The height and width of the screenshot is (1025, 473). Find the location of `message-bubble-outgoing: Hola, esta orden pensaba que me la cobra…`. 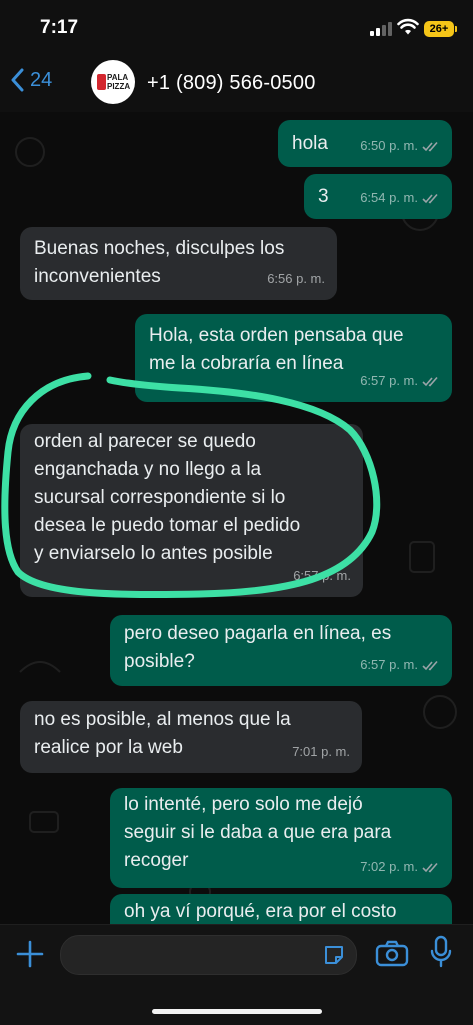

message-bubble-outgoing: Hola, esta orden pensaba que me la cobra… is located at coordinates (293, 358).